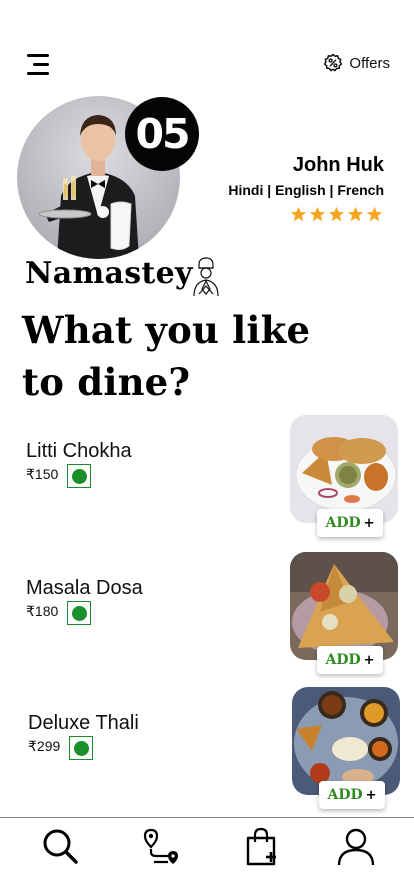 This screenshot has width=414, height=896. I want to click on offers-label: Offers, so click(369, 63).